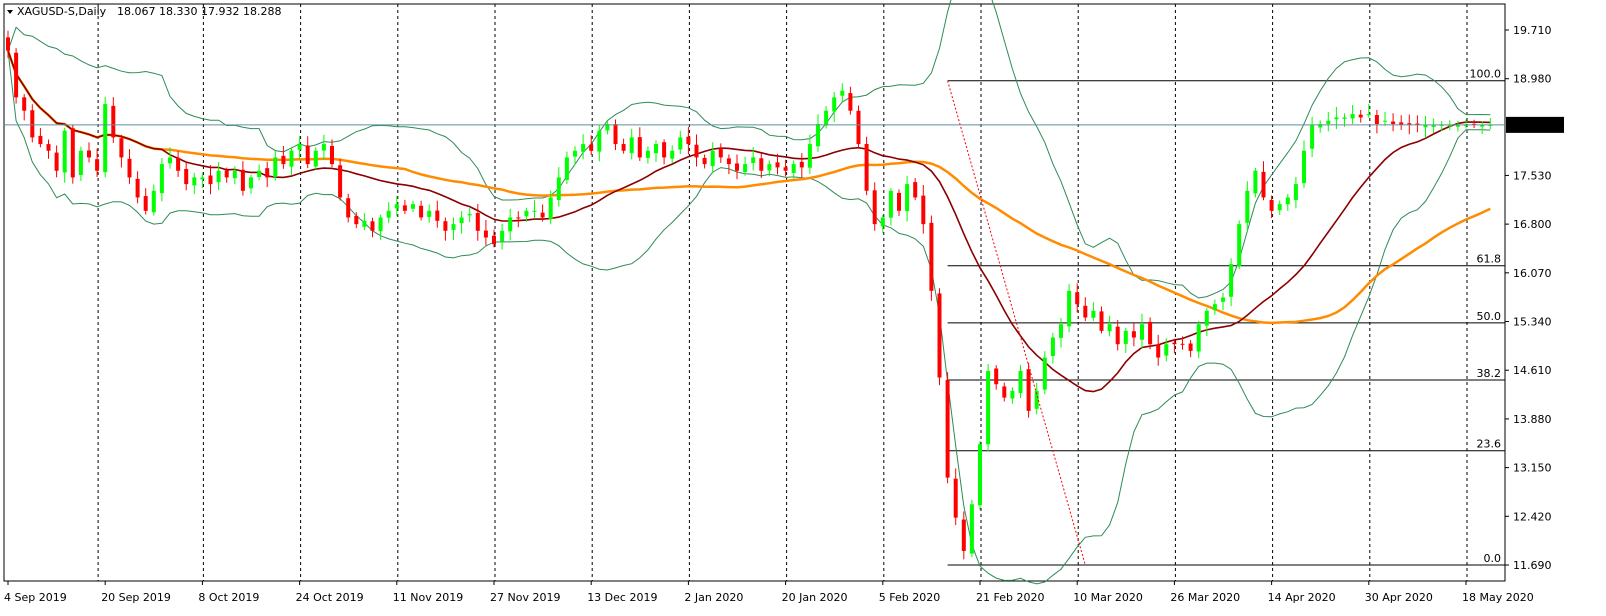  Describe the element at coordinates (428, 597) in the screenshot. I see `x-tick-label-4: 11 Nov 2019` at that location.